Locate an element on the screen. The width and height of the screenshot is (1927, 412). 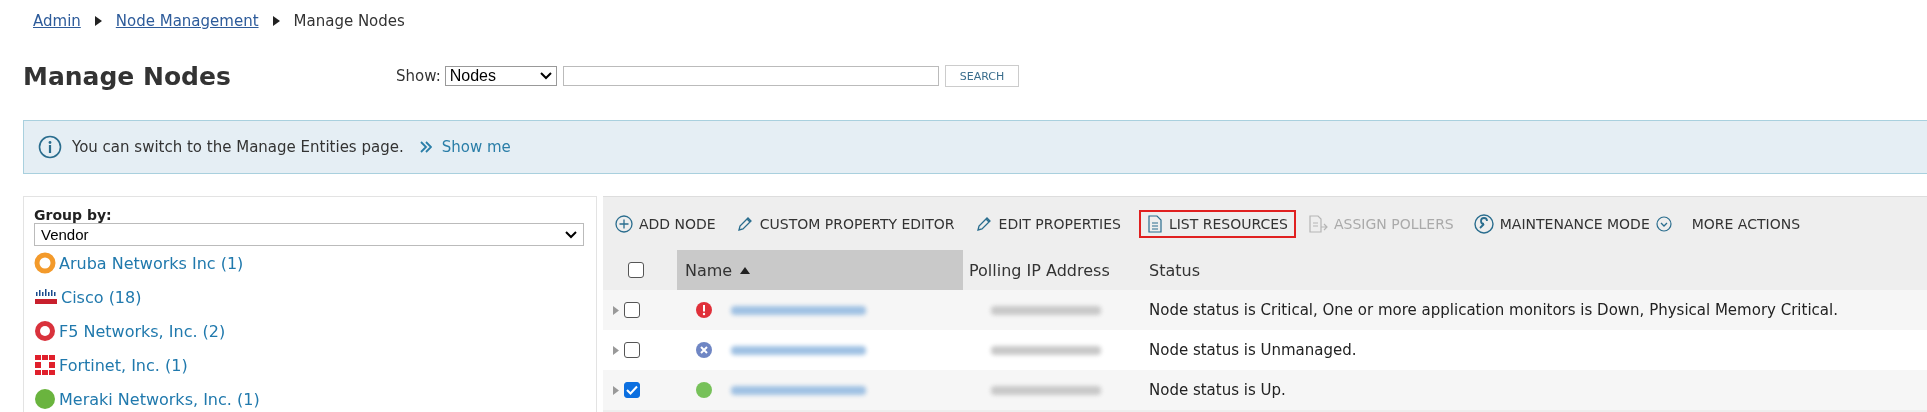
status-text: Node status is Up. is located at coordinates (1217, 390).